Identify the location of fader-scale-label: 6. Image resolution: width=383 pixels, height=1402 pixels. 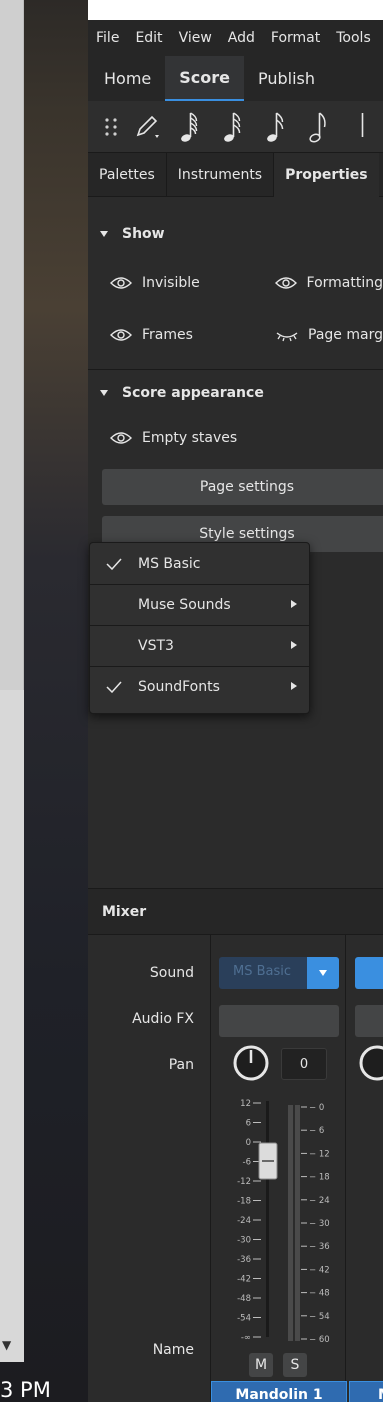
(248, 1124).